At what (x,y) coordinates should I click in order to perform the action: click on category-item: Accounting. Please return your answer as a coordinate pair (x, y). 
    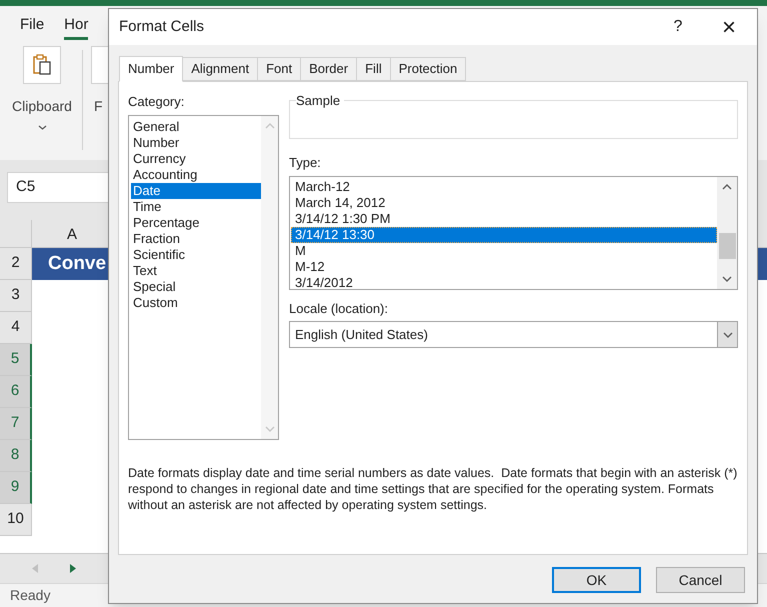
    Looking at the image, I should click on (196, 174).